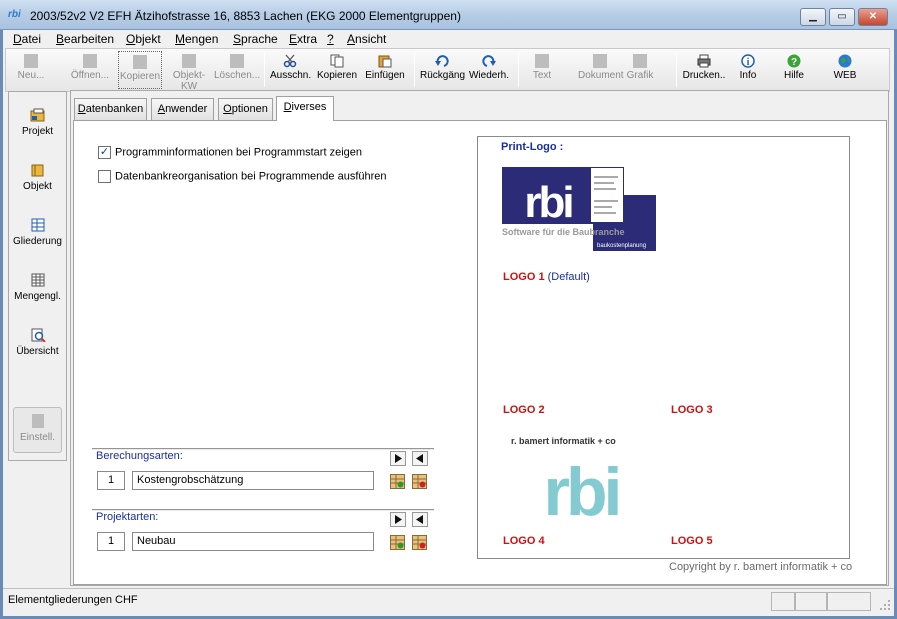 This screenshot has width=897, height=619. I want to click on text-button: Text, so click(542, 70).